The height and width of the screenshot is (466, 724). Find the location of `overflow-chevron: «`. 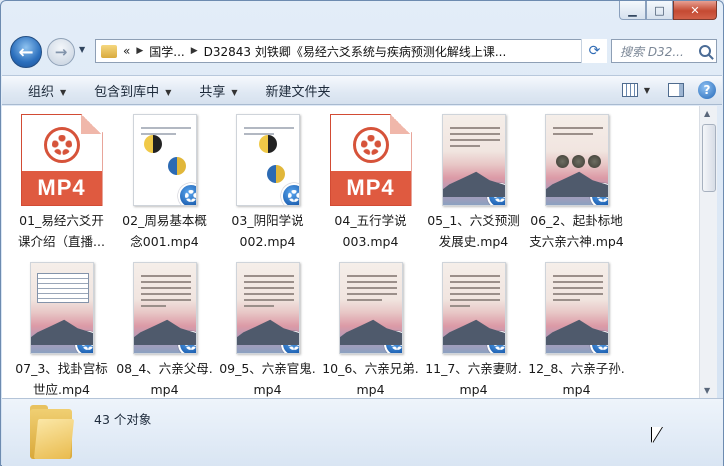

overflow-chevron: « is located at coordinates (126, 51).